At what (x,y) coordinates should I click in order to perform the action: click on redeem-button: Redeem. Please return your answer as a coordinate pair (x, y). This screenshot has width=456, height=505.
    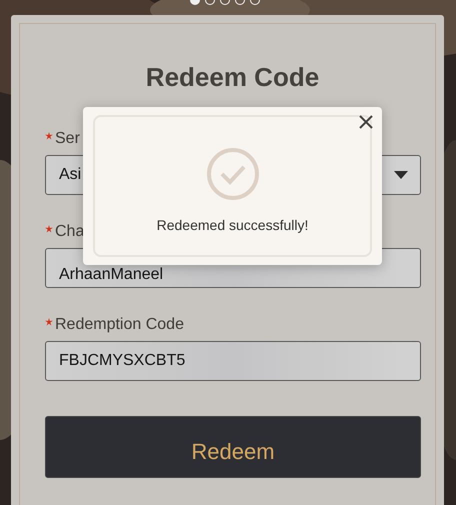
    Looking at the image, I should click on (233, 447).